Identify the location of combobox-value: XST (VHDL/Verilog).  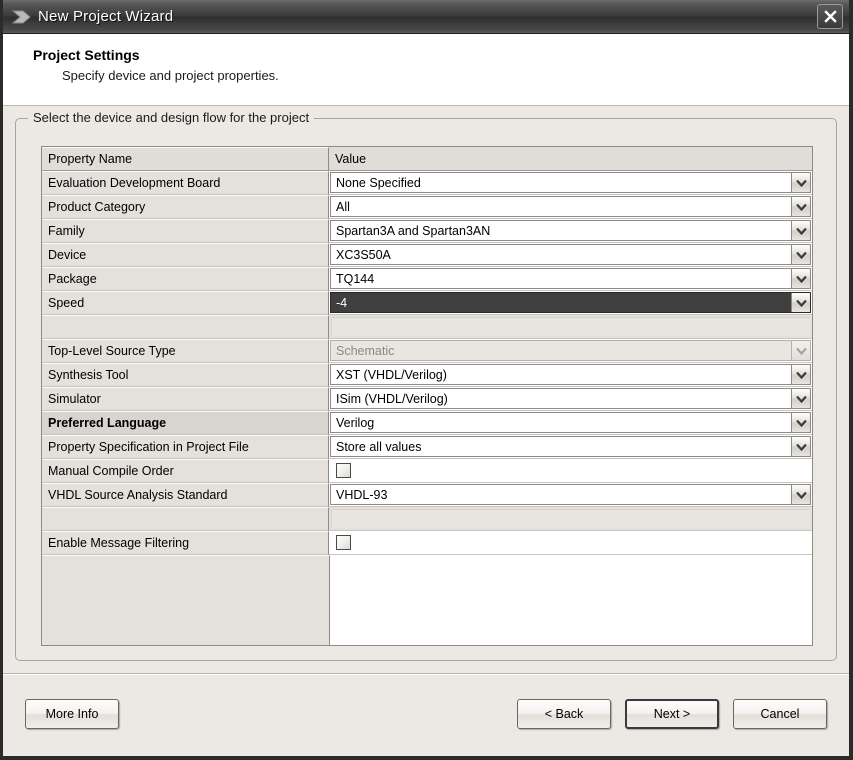
(391, 374).